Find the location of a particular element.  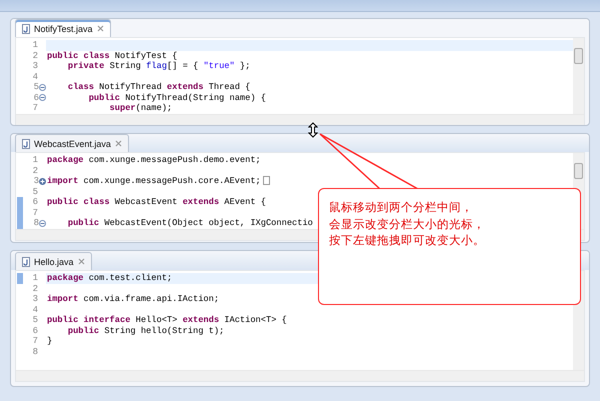

code-line: public WebcastEvent(Object object, IXgConnectio is located at coordinates (189, 223).